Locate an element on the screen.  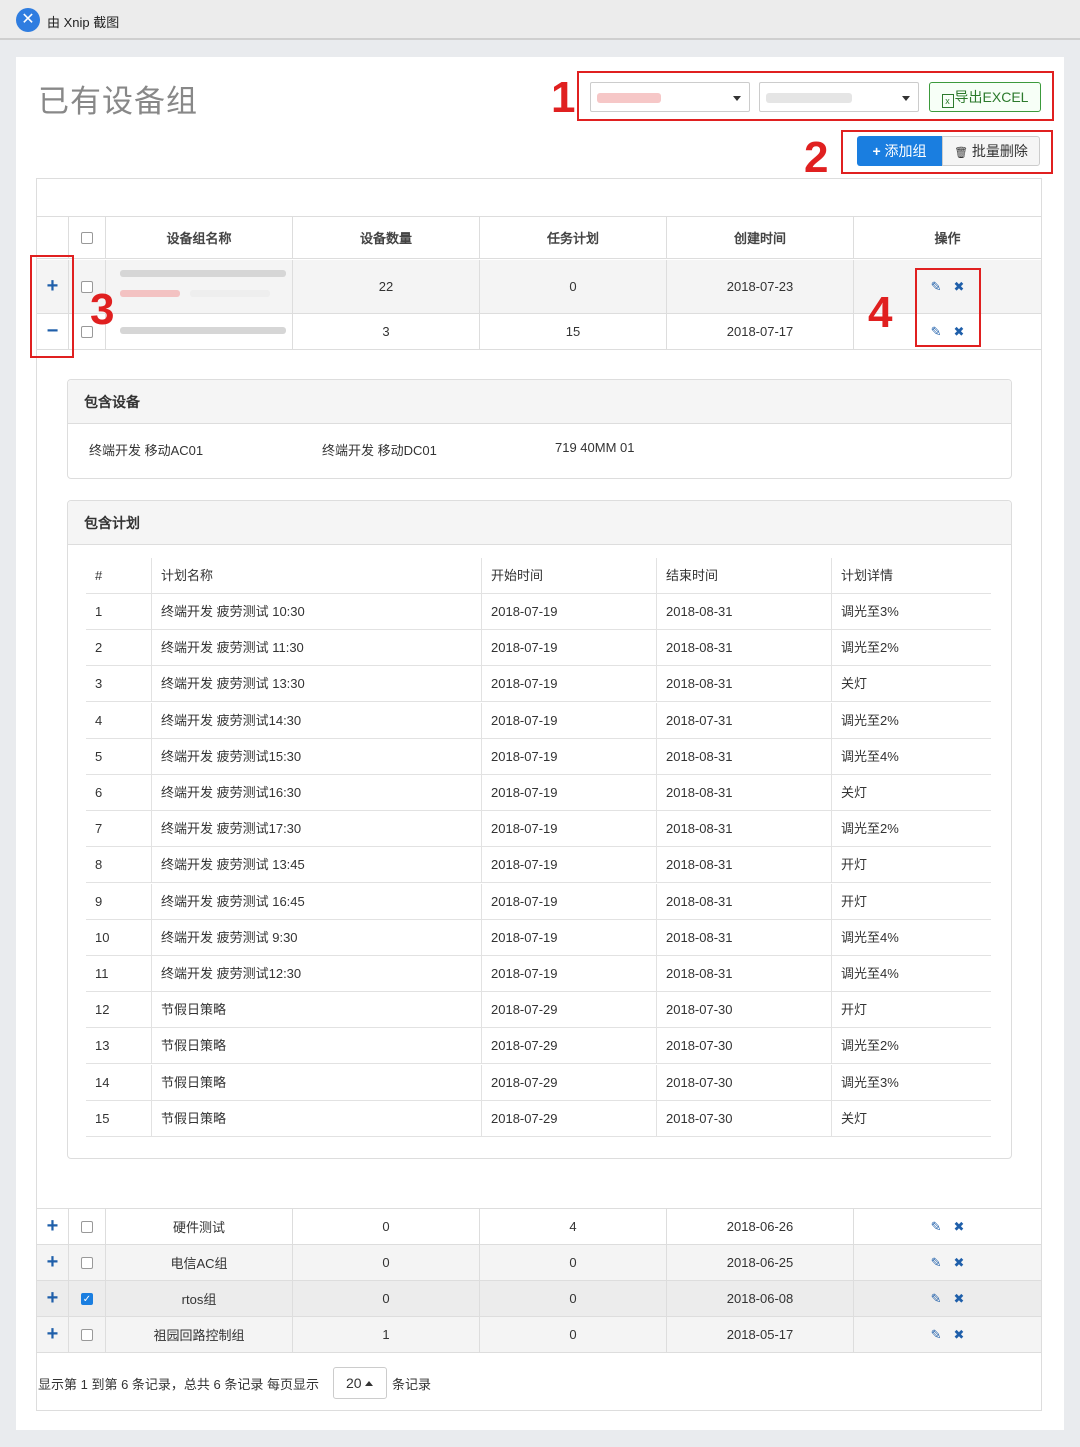
plan-name: 终端开发 疲劳测试 13:30 is located at coordinates (316, 684).